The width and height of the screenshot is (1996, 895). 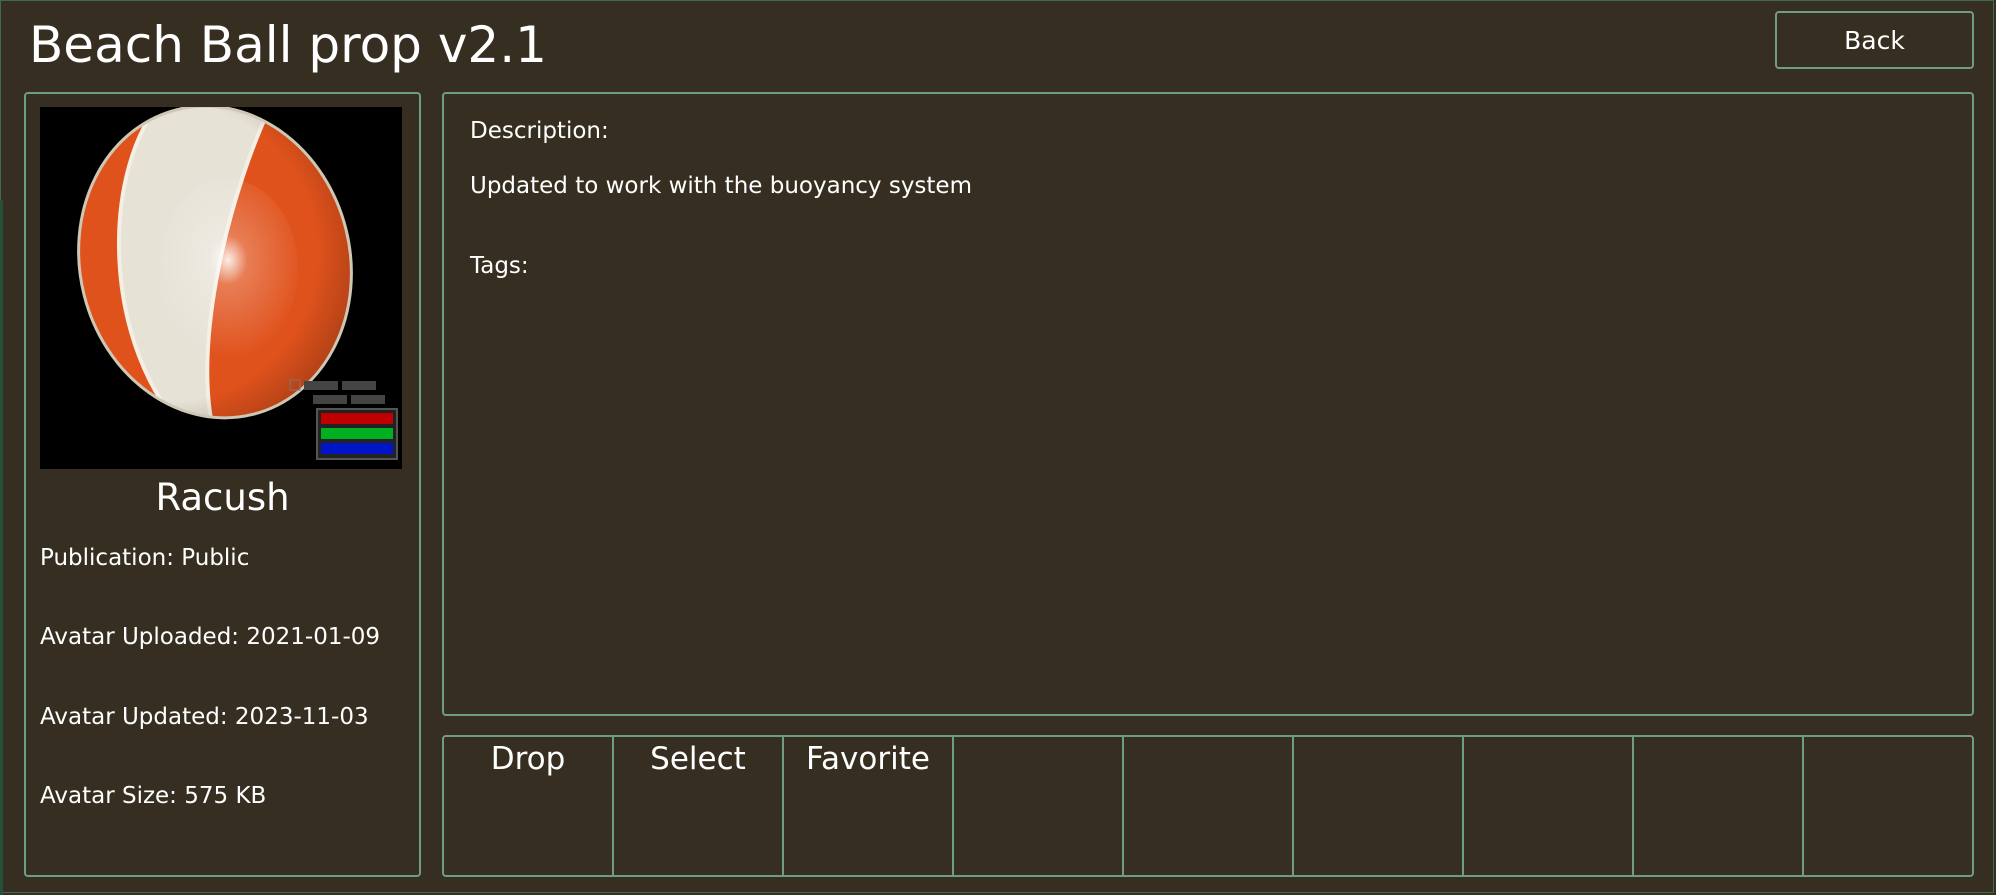 I want to click on drop-button: Drop, so click(x=529, y=806).